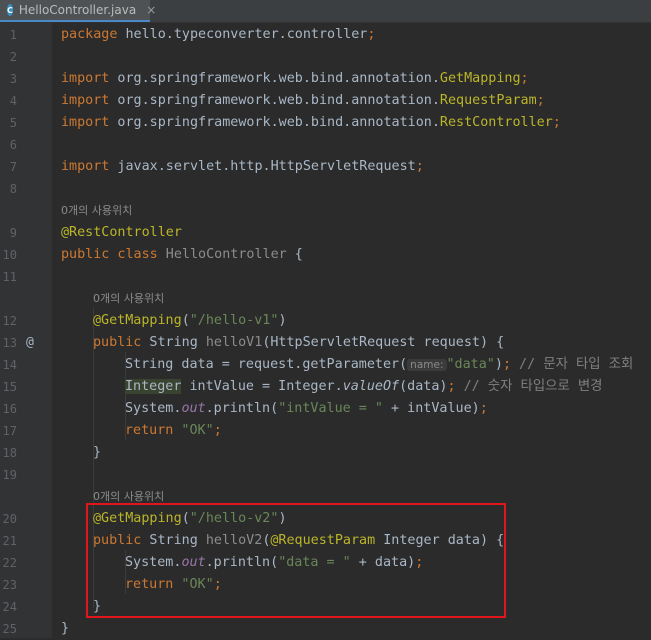  Describe the element at coordinates (325, 277) in the screenshot. I see `code-line-11: 11` at that location.